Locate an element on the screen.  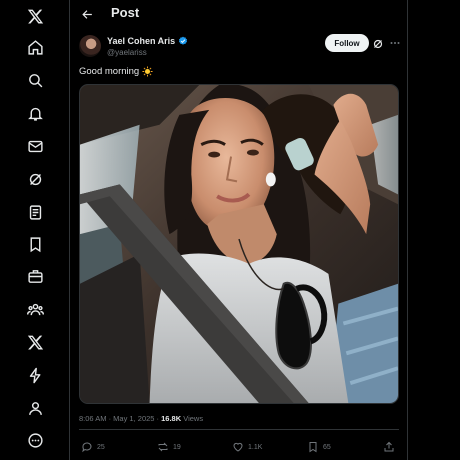
share-icon is located at coordinates (389, 446).